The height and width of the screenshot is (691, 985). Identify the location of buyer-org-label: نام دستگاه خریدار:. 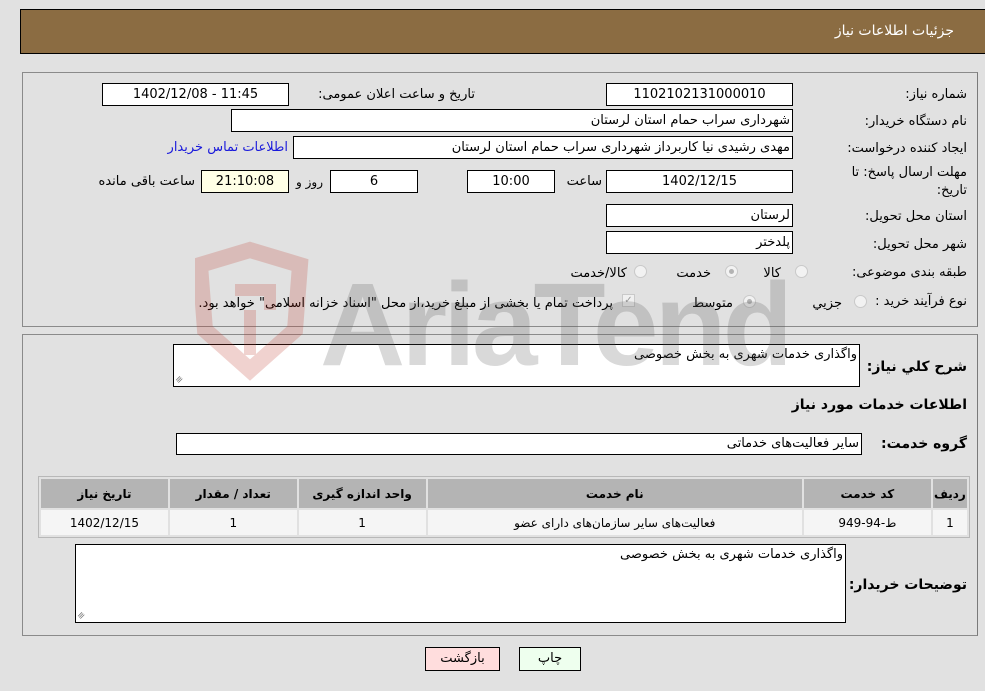
(915, 121).